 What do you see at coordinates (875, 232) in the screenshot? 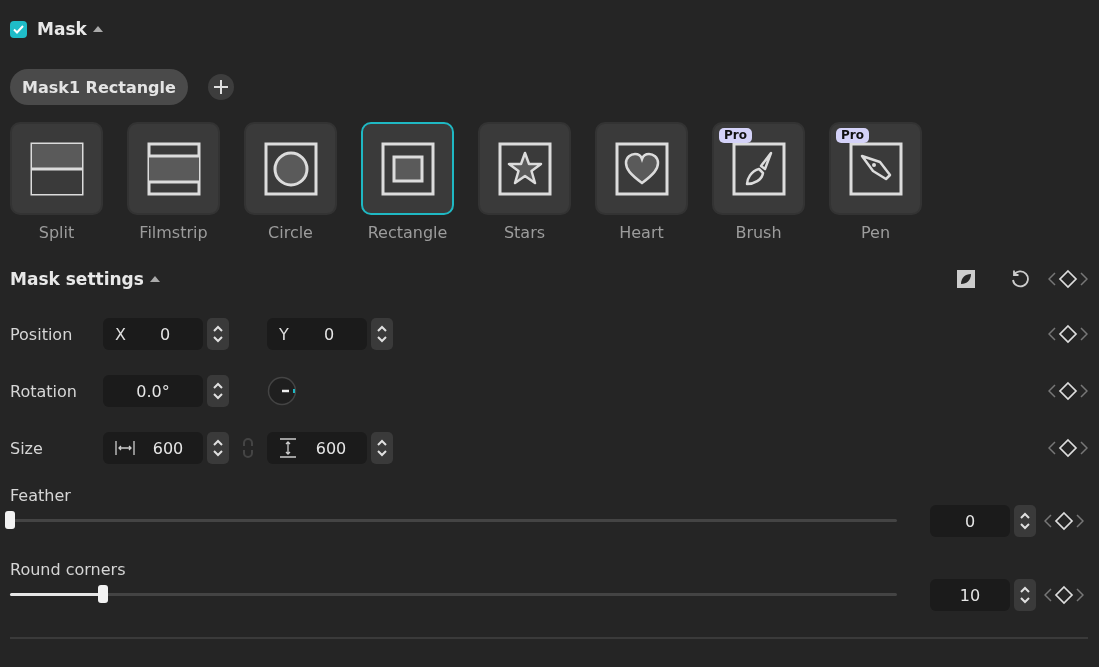
I see `shape-label: Pen` at bounding box center [875, 232].